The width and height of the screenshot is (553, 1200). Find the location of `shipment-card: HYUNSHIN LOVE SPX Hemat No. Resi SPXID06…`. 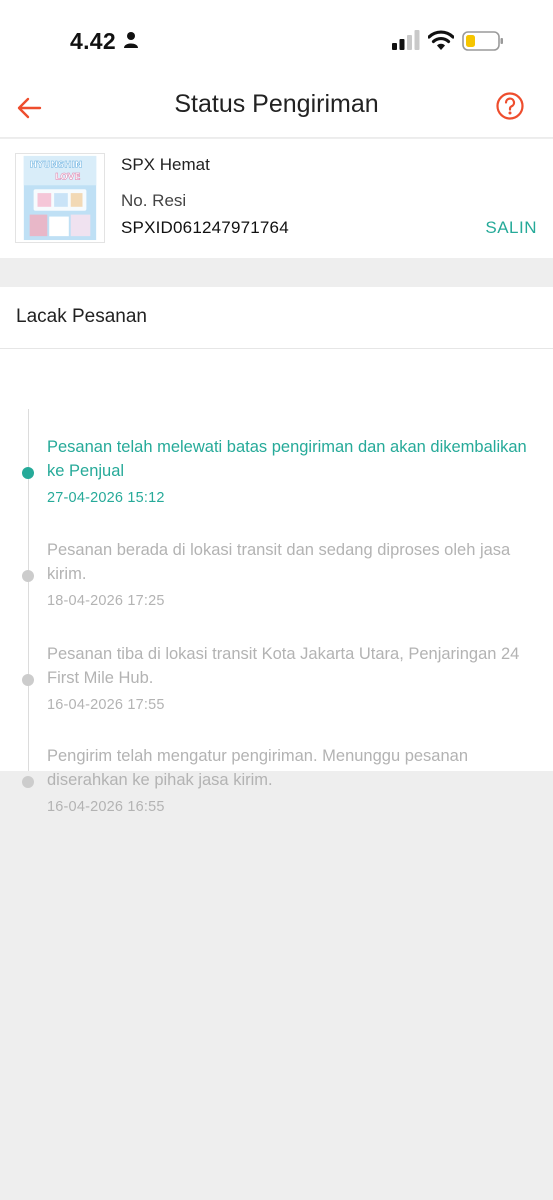

shipment-card: HYUNSHIN LOVE SPX Hemat No. Resi SPXID06… is located at coordinates (276, 198).